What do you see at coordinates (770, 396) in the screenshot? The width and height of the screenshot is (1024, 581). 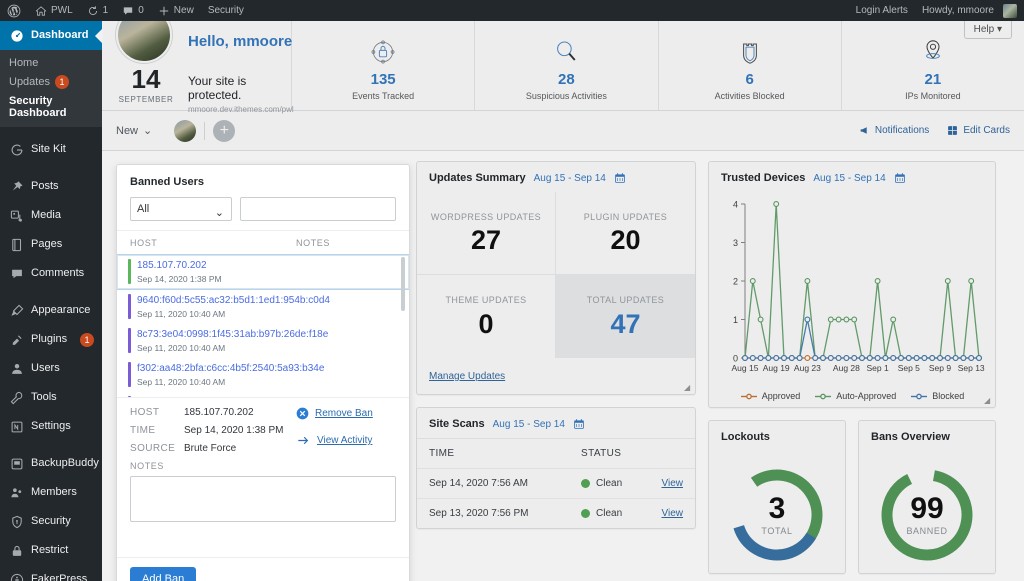 I see `legend-item-approved: Approved` at bounding box center [770, 396].